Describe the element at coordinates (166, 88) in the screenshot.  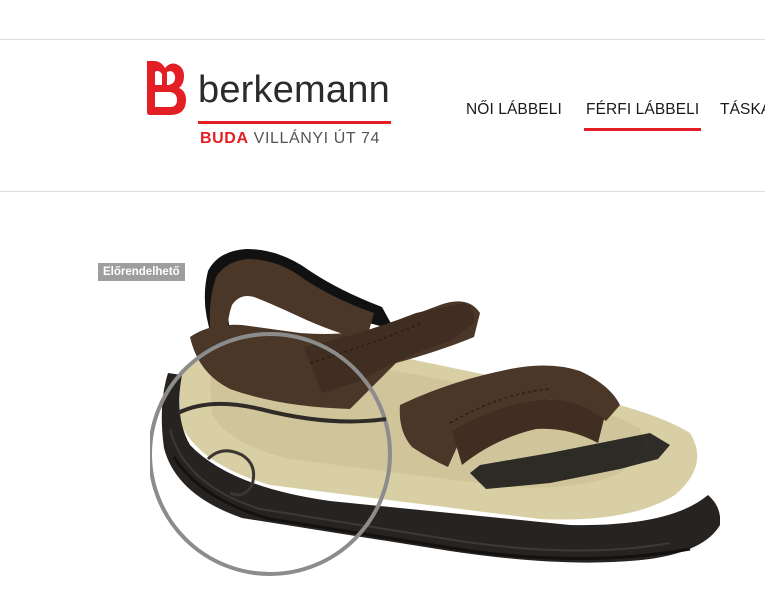
I see `berkemann-logo-icon` at that location.